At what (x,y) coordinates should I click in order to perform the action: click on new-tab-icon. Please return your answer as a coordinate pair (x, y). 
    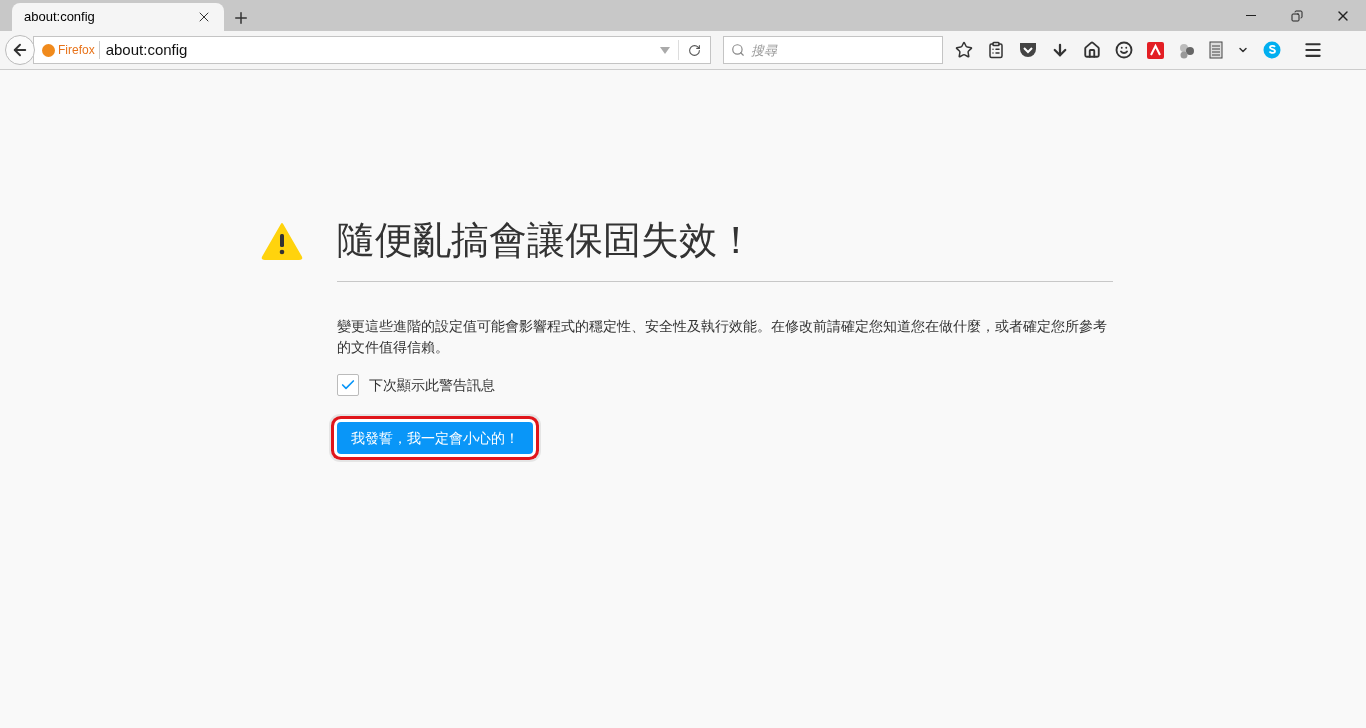
    Looking at the image, I should click on (241, 18).